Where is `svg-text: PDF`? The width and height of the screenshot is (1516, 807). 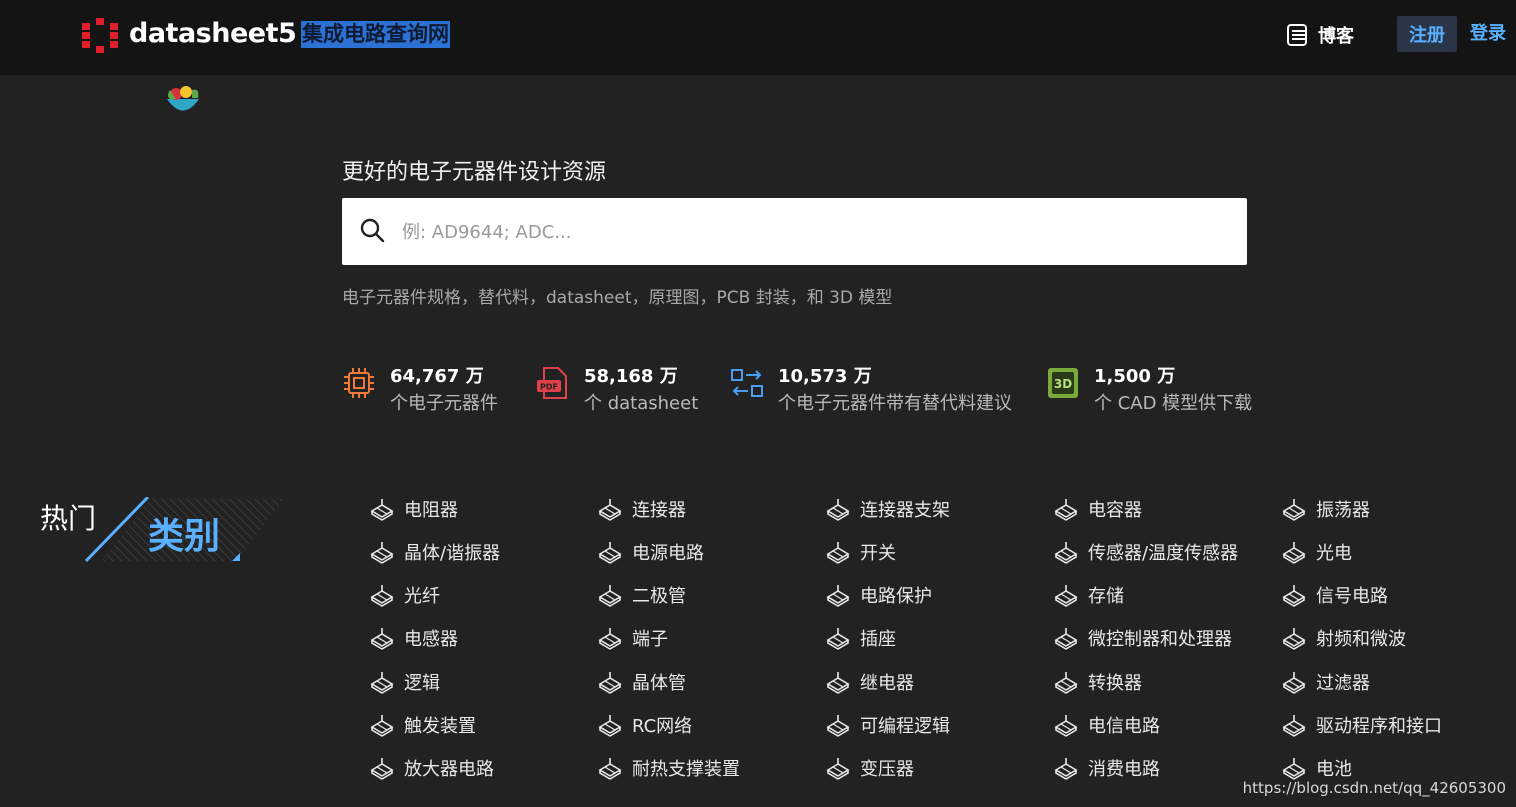
svg-text: PDF is located at coordinates (549, 387).